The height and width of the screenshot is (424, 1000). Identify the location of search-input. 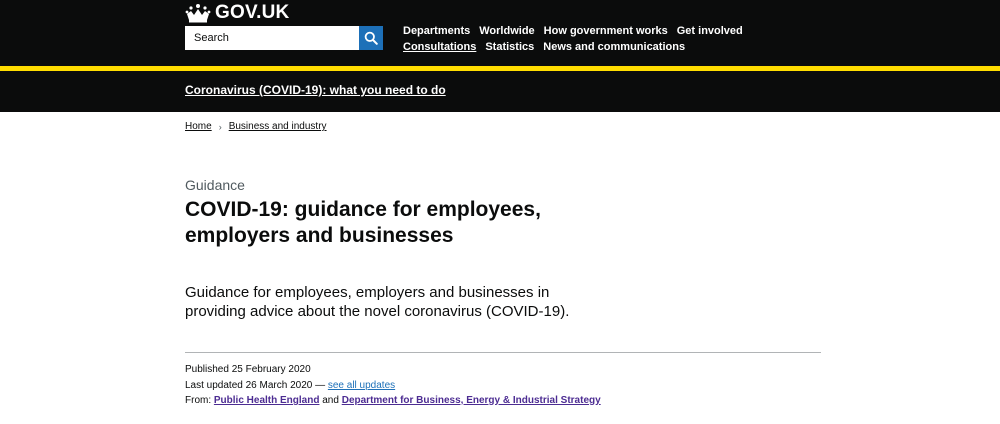
(272, 38).